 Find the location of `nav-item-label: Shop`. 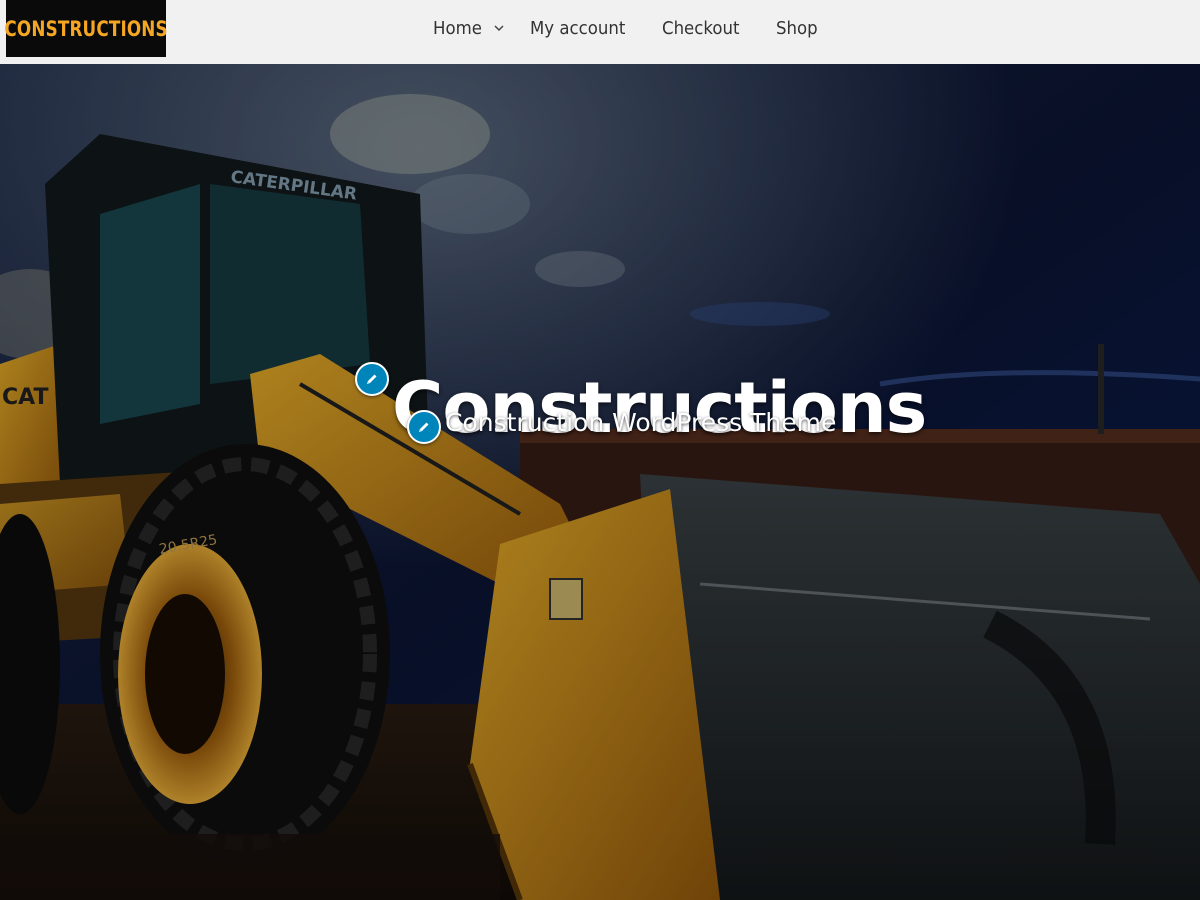

nav-item-label: Shop is located at coordinates (797, 28).